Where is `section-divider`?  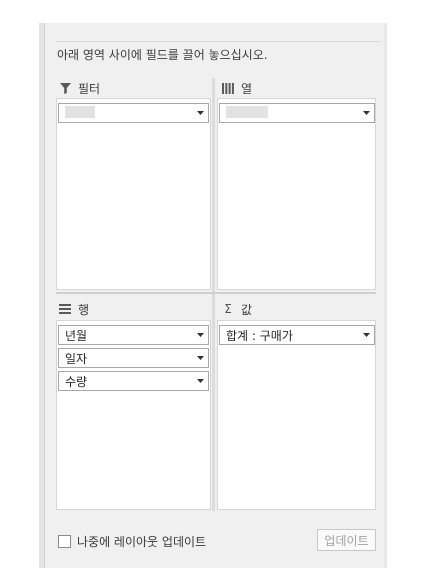 section-divider is located at coordinates (218, 41).